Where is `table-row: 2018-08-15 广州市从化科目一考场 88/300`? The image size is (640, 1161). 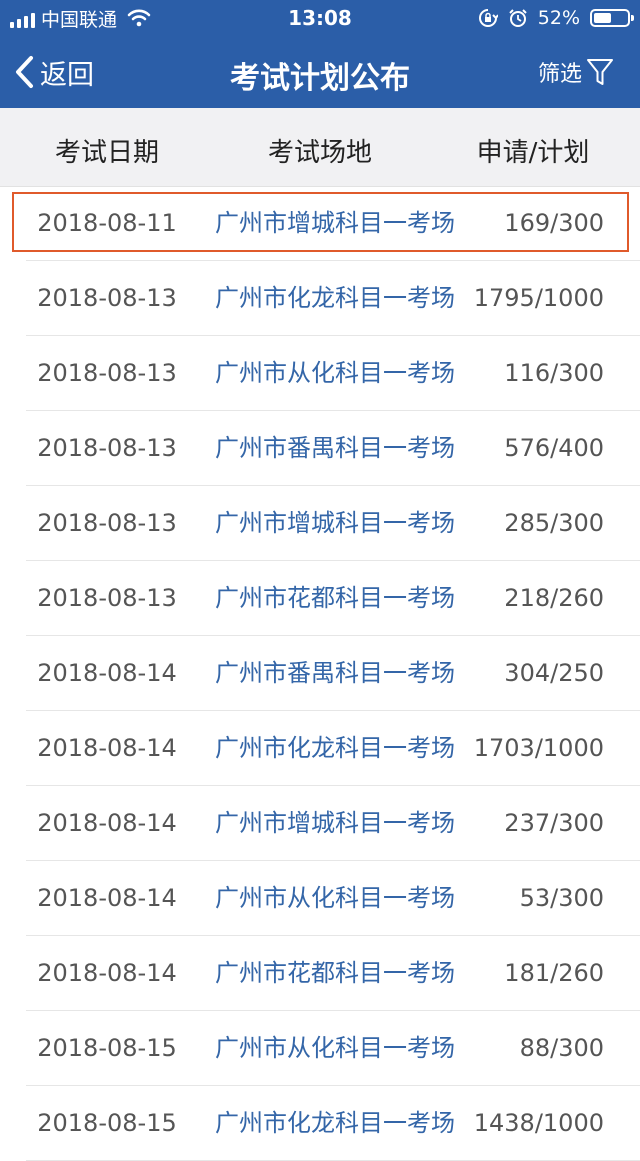
table-row: 2018-08-15 广州市从化科目一考场 88/300 is located at coordinates (320, 1048).